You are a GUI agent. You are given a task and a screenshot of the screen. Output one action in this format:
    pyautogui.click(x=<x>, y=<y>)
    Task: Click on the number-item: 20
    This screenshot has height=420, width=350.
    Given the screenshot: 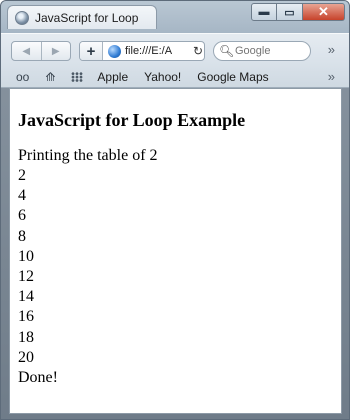 What is the action you would take?
    pyautogui.click(x=26, y=357)
    